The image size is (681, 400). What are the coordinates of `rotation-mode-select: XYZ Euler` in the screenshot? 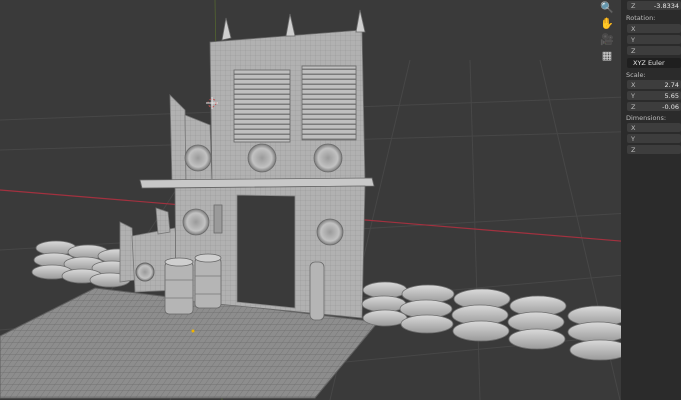 It's located at (654, 63).